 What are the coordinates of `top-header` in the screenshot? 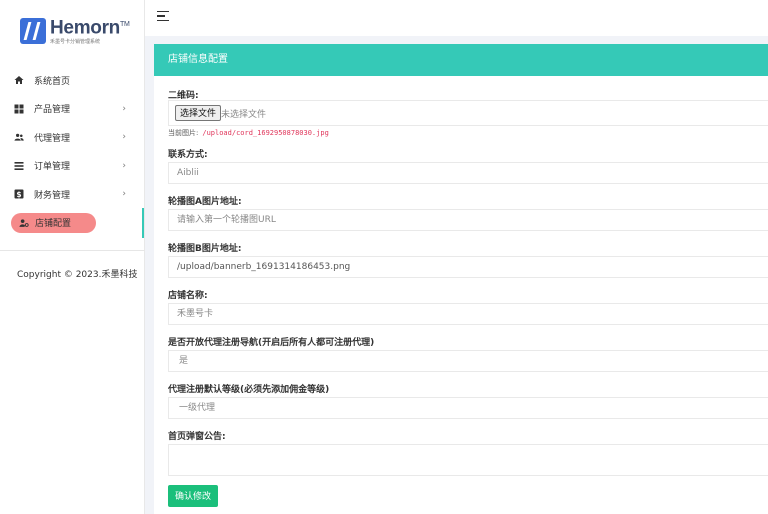 It's located at (456, 18).